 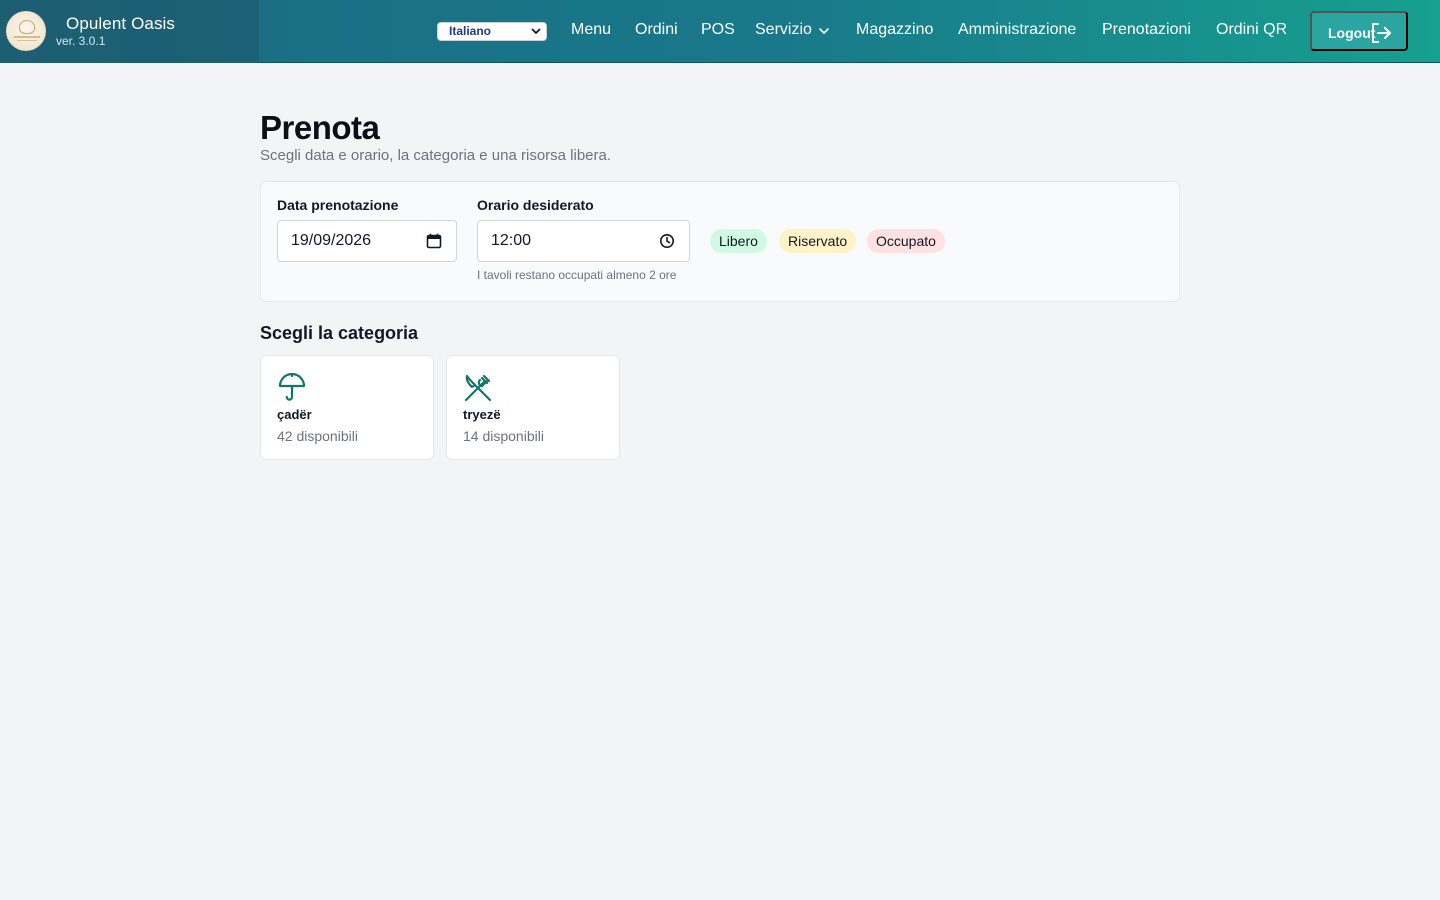 What do you see at coordinates (478, 388) in the screenshot?
I see `utensils-icon` at bounding box center [478, 388].